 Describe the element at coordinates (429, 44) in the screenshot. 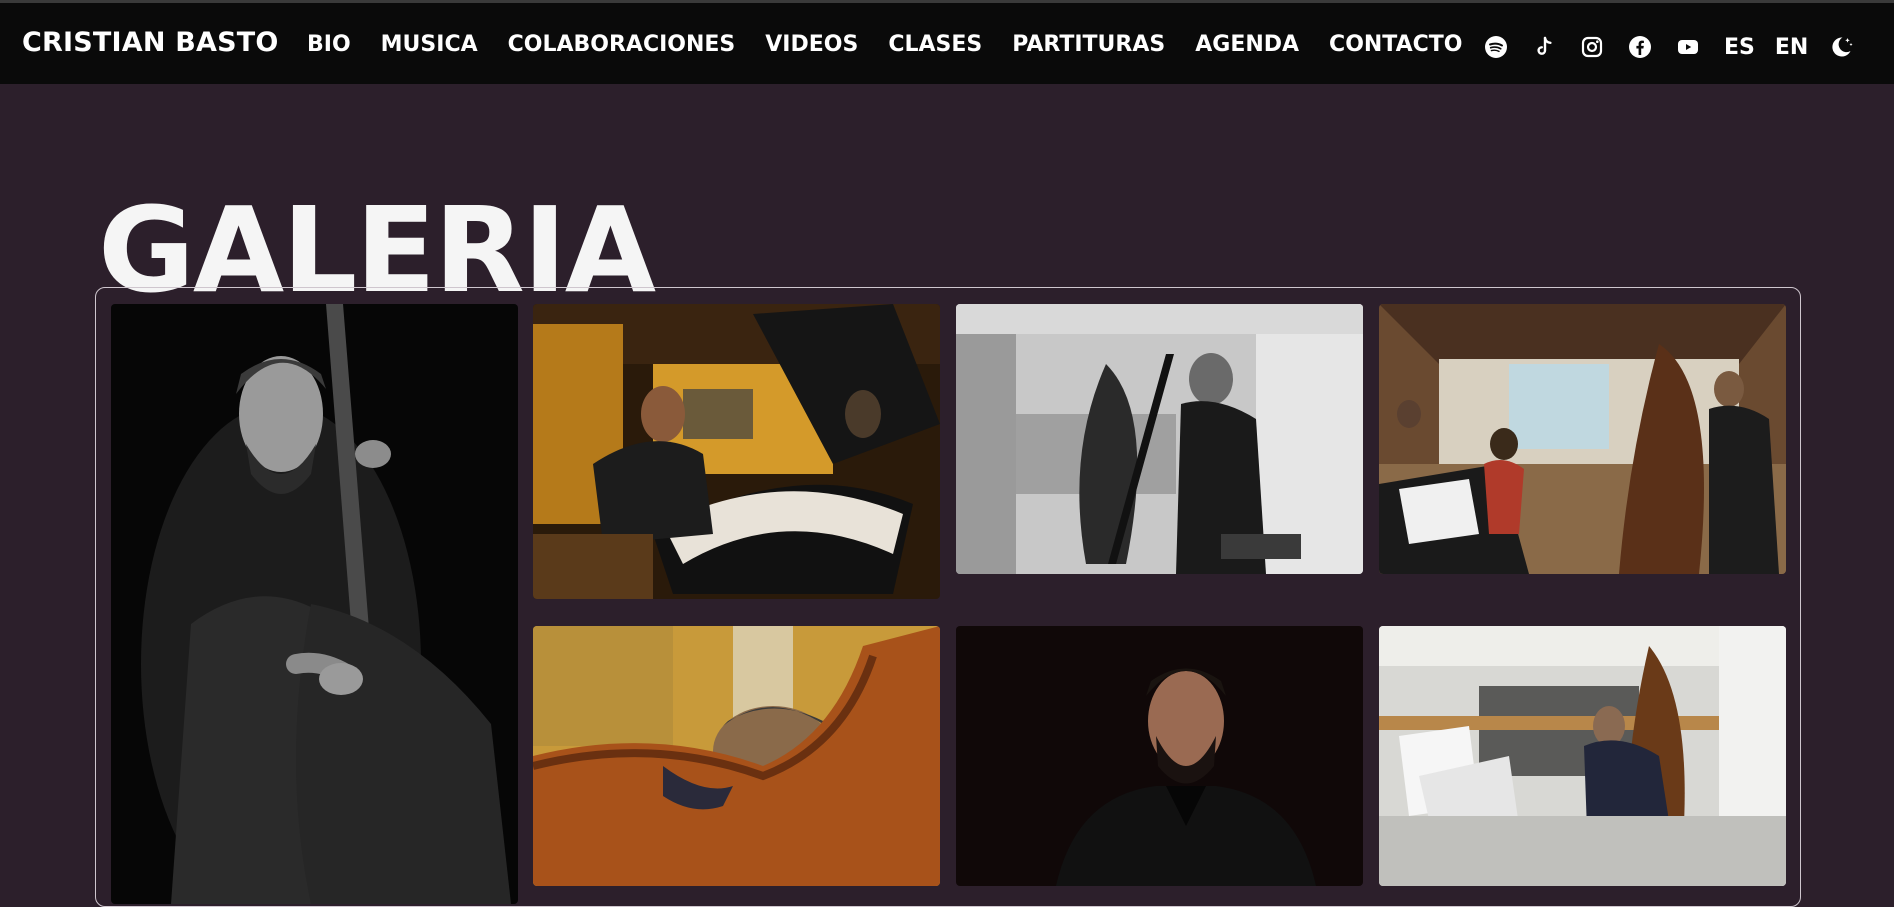

I see `nav-item-musica: MUSICA` at that location.